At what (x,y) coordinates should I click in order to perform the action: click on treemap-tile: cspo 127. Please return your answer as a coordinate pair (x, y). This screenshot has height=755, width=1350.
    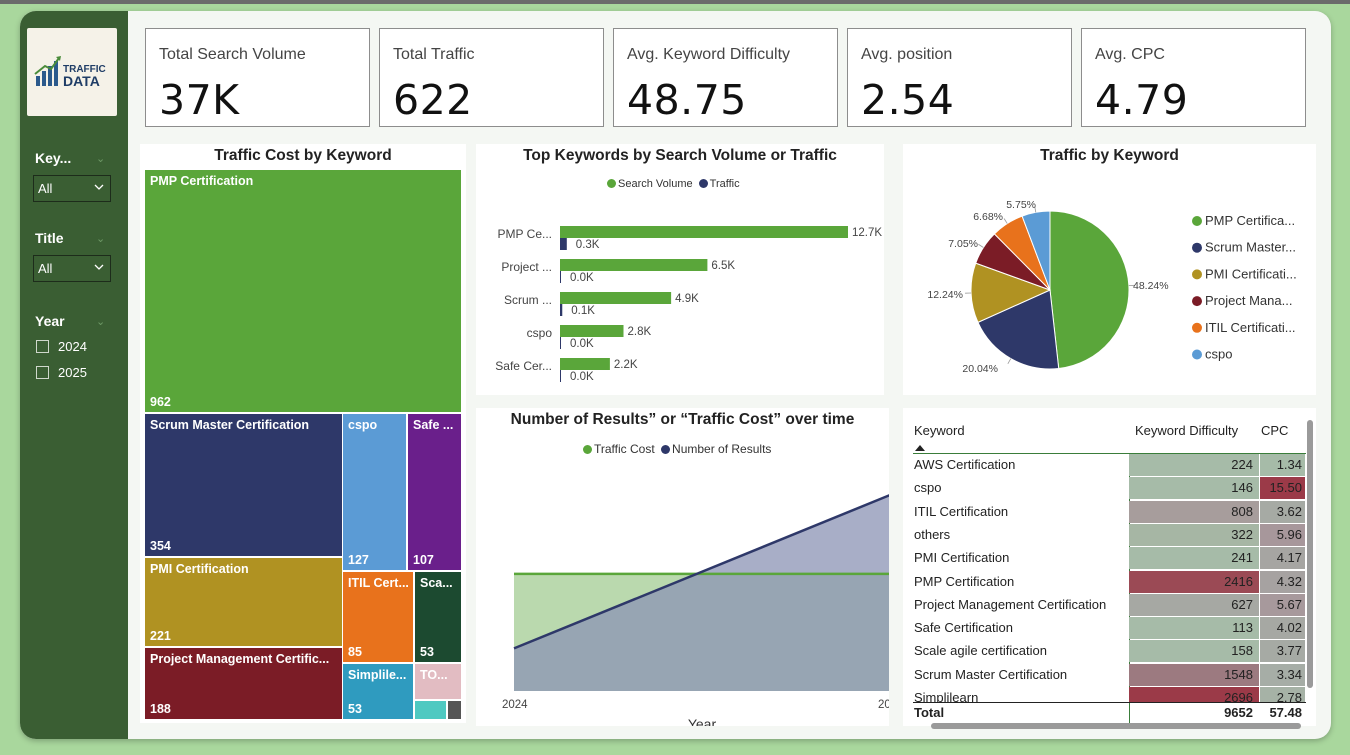
    Looking at the image, I should click on (374, 492).